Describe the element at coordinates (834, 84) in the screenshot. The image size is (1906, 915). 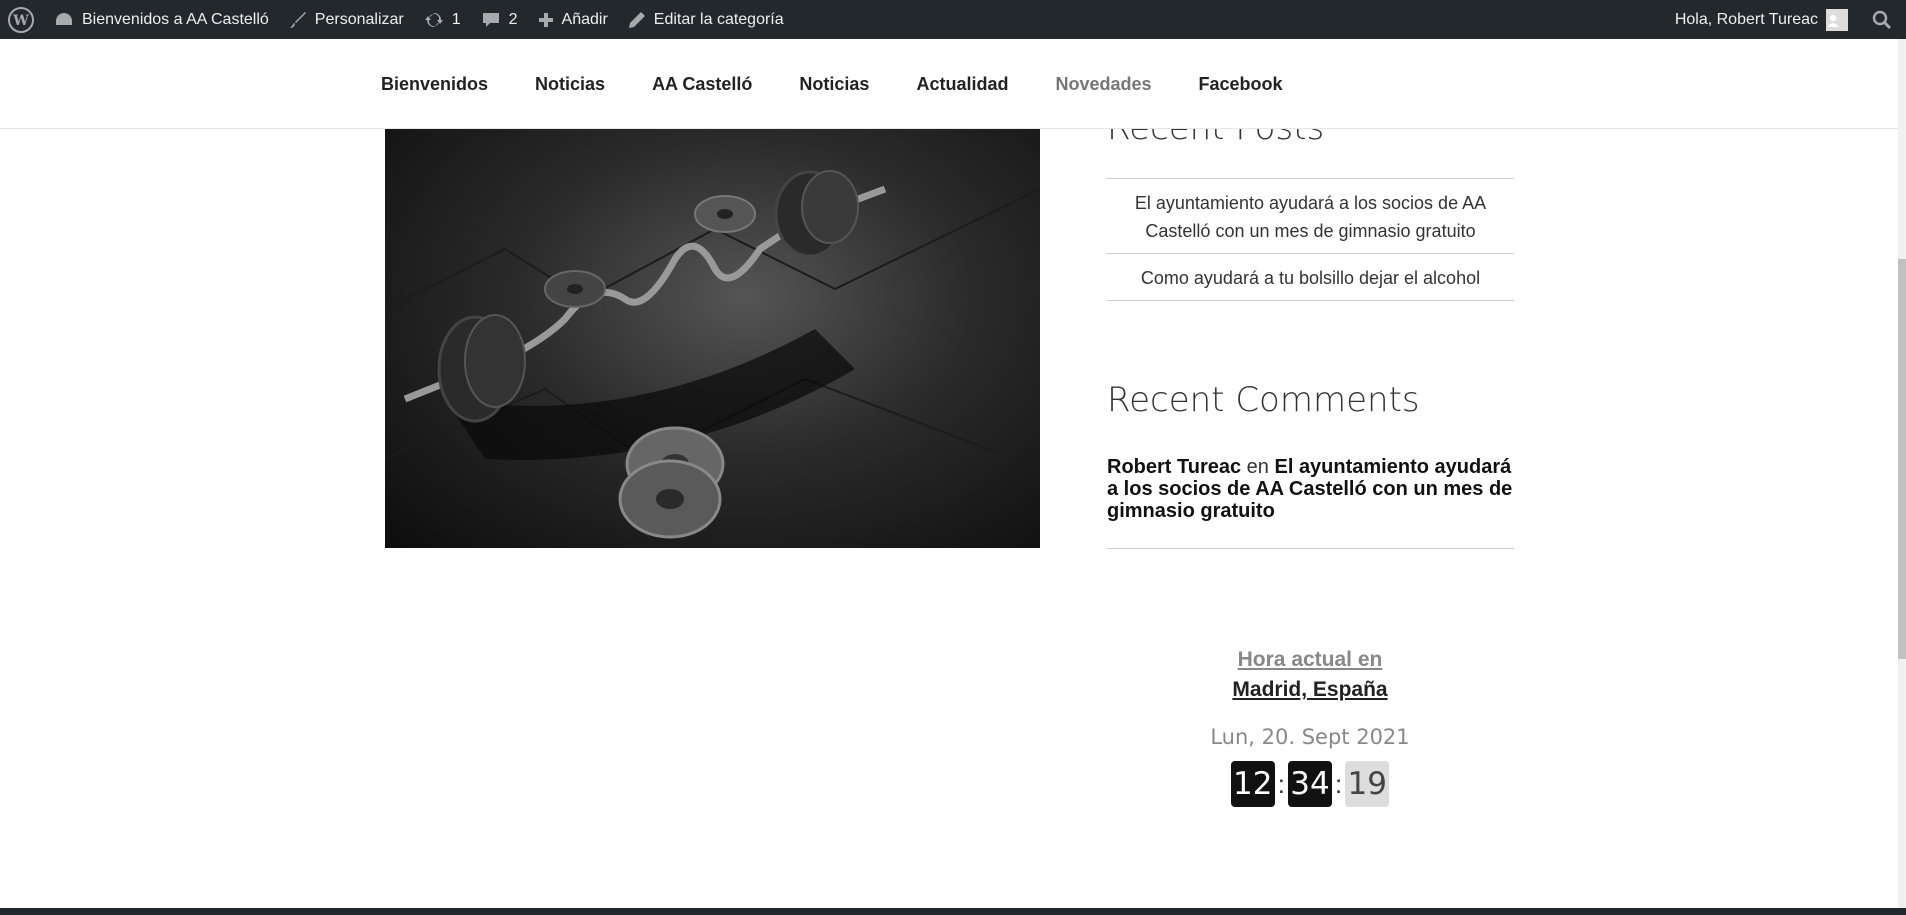
I see `nav-item-noticias-2: Noticias` at that location.